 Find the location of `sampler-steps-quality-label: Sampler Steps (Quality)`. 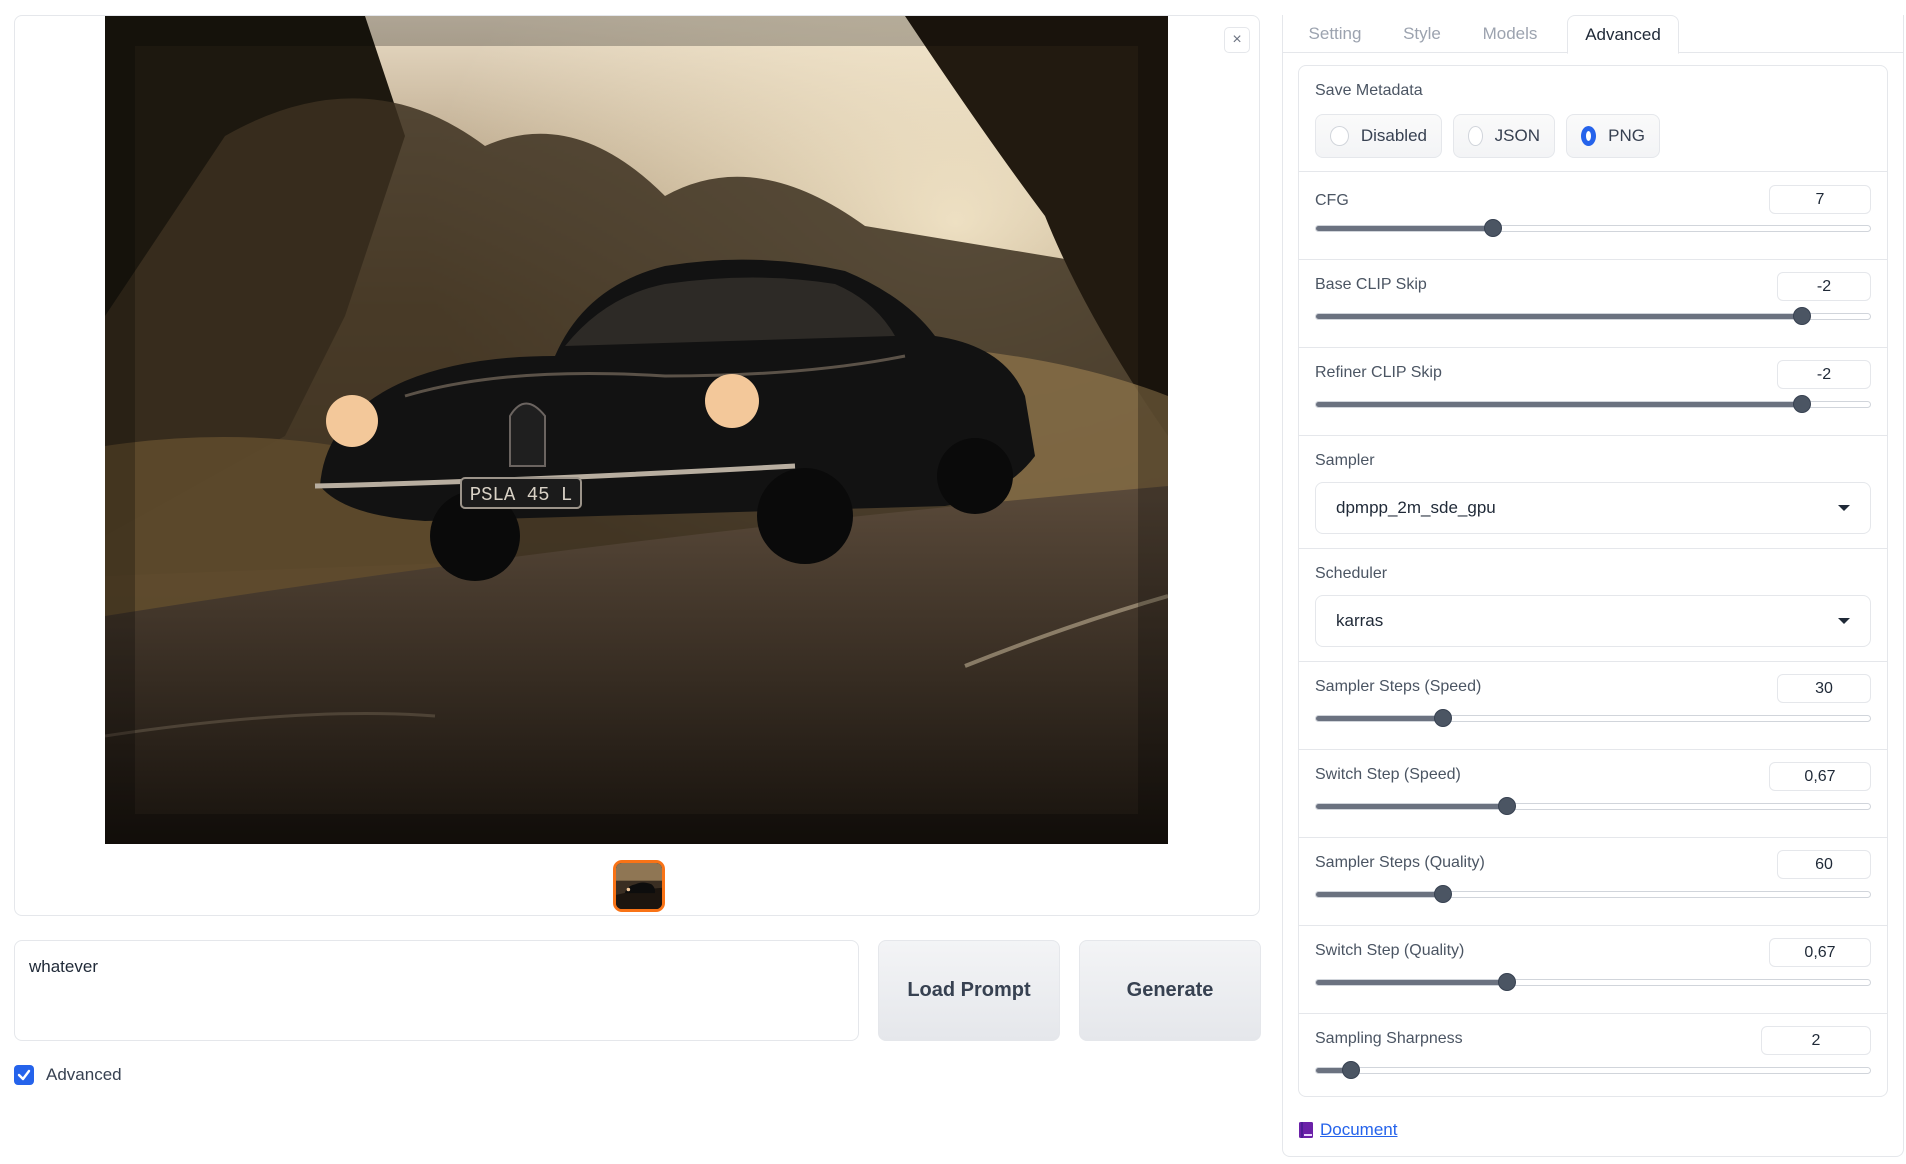

sampler-steps-quality-label: Sampler Steps (Quality) is located at coordinates (1400, 862).